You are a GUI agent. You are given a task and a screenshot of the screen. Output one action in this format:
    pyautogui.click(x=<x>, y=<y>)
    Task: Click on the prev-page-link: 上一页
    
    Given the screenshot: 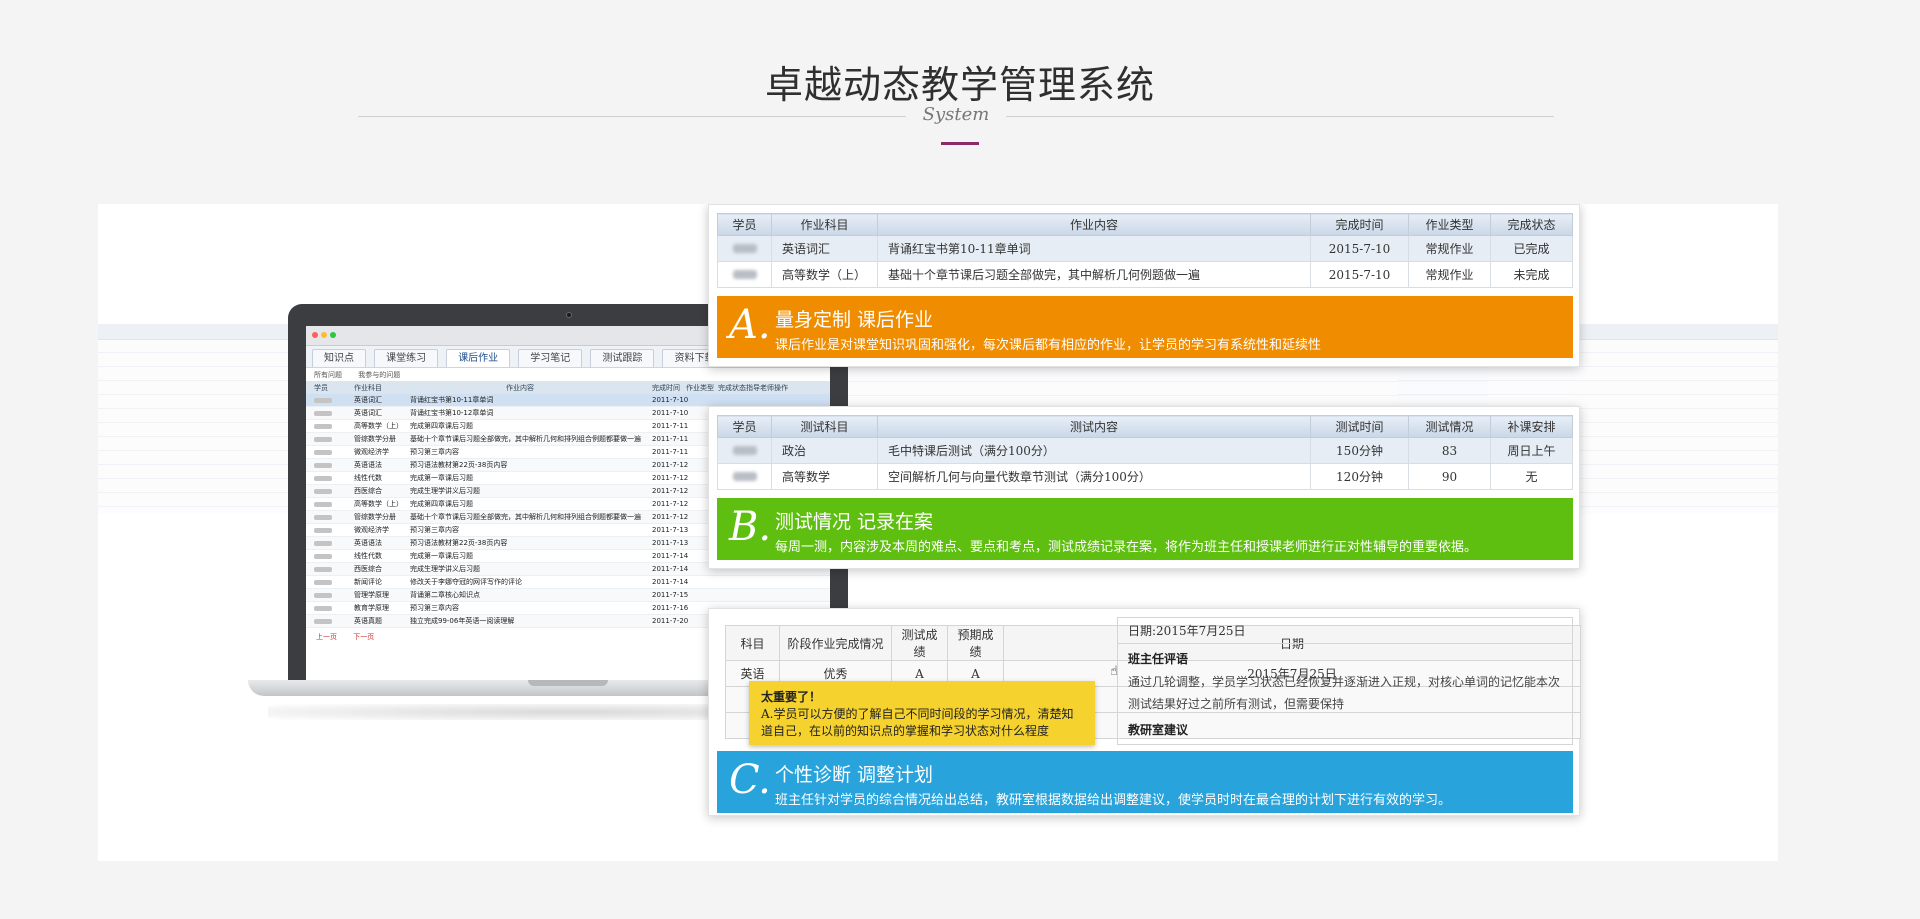 What is the action you would take?
    pyautogui.click(x=326, y=637)
    